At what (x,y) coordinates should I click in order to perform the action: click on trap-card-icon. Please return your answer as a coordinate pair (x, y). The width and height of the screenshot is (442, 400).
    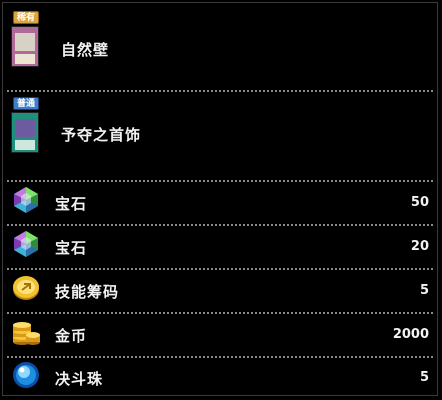
    Looking at the image, I should click on (25, 46).